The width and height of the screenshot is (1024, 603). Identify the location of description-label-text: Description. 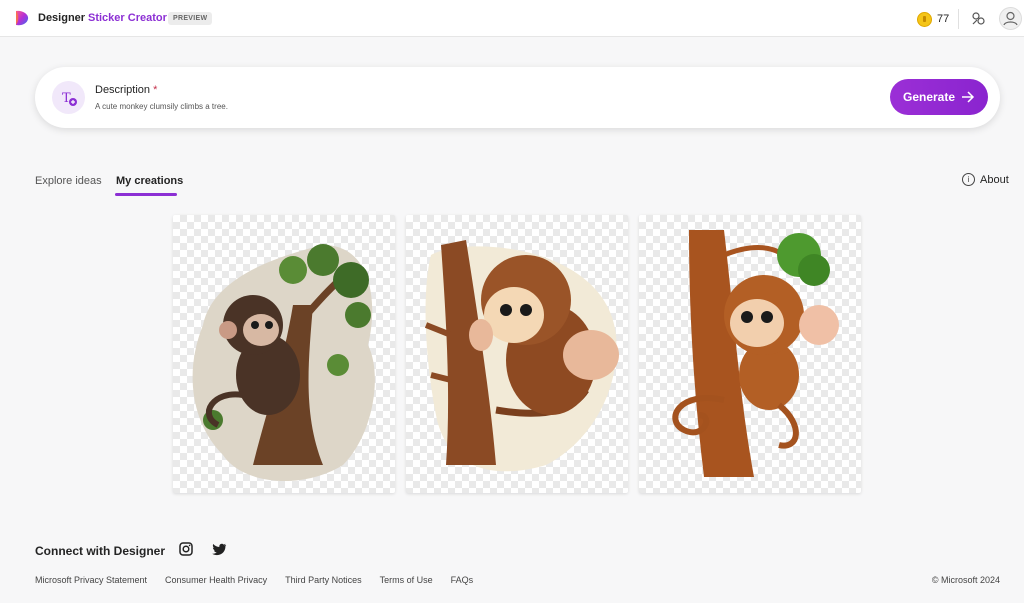
(123, 90).